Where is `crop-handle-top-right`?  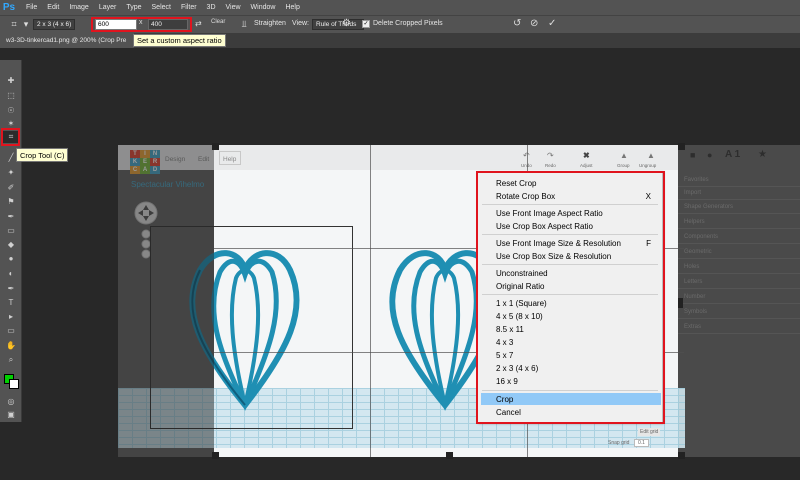 crop-handle-top-right is located at coordinates (681, 146).